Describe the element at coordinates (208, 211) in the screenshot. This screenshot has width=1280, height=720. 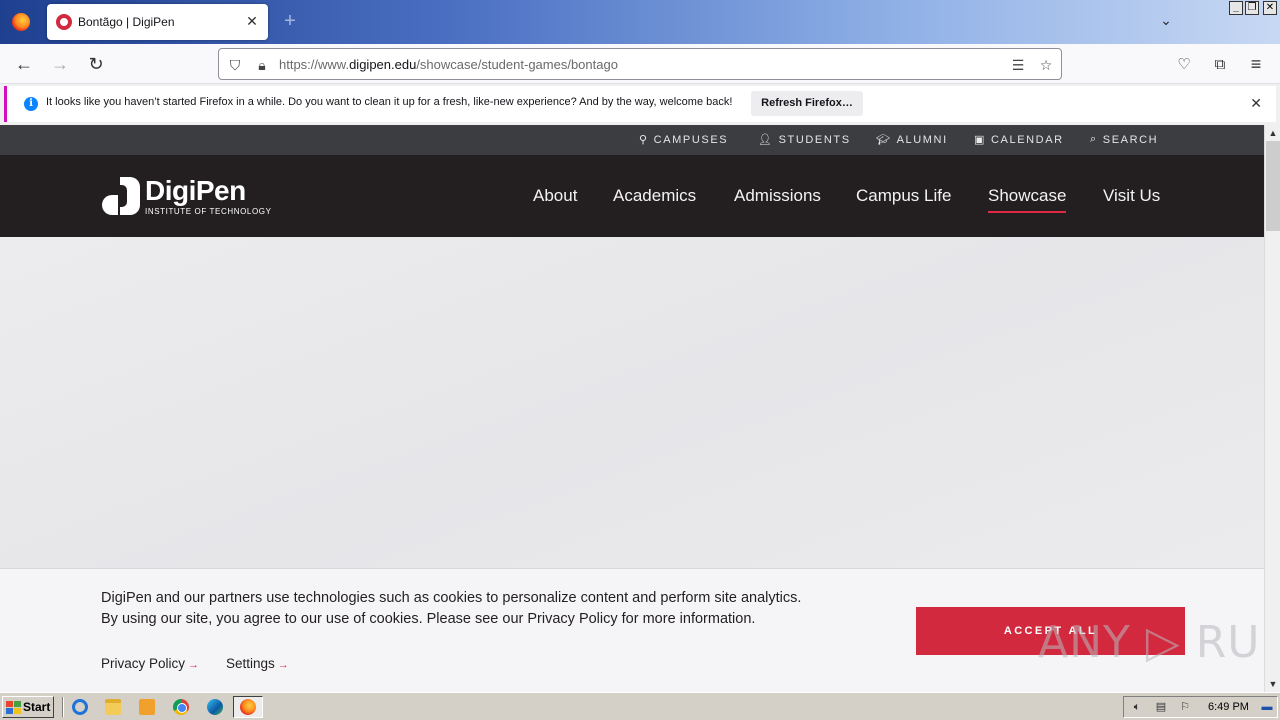
I see `logo-subtitle: INSTITUTE OF TECHNOLOGY` at that location.